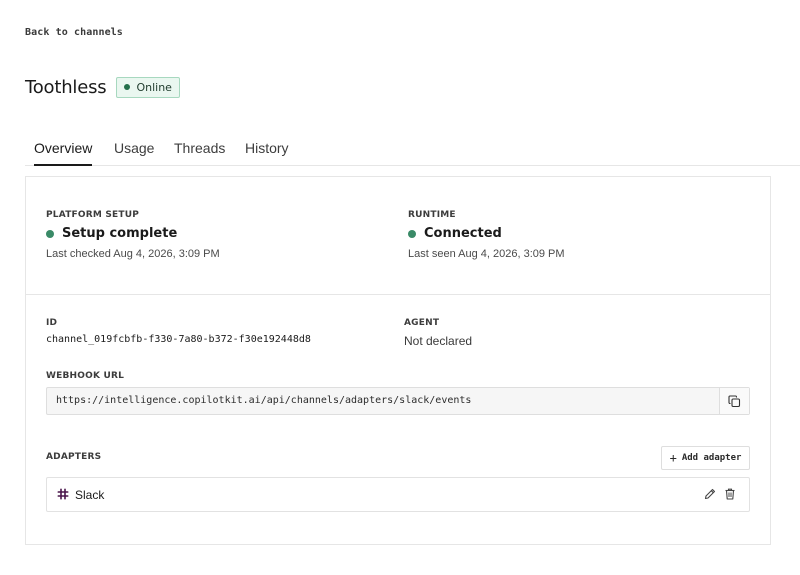 This screenshot has width=800, height=575. Describe the element at coordinates (398, 494) in the screenshot. I see `adapter-row-slack: Slack` at that location.